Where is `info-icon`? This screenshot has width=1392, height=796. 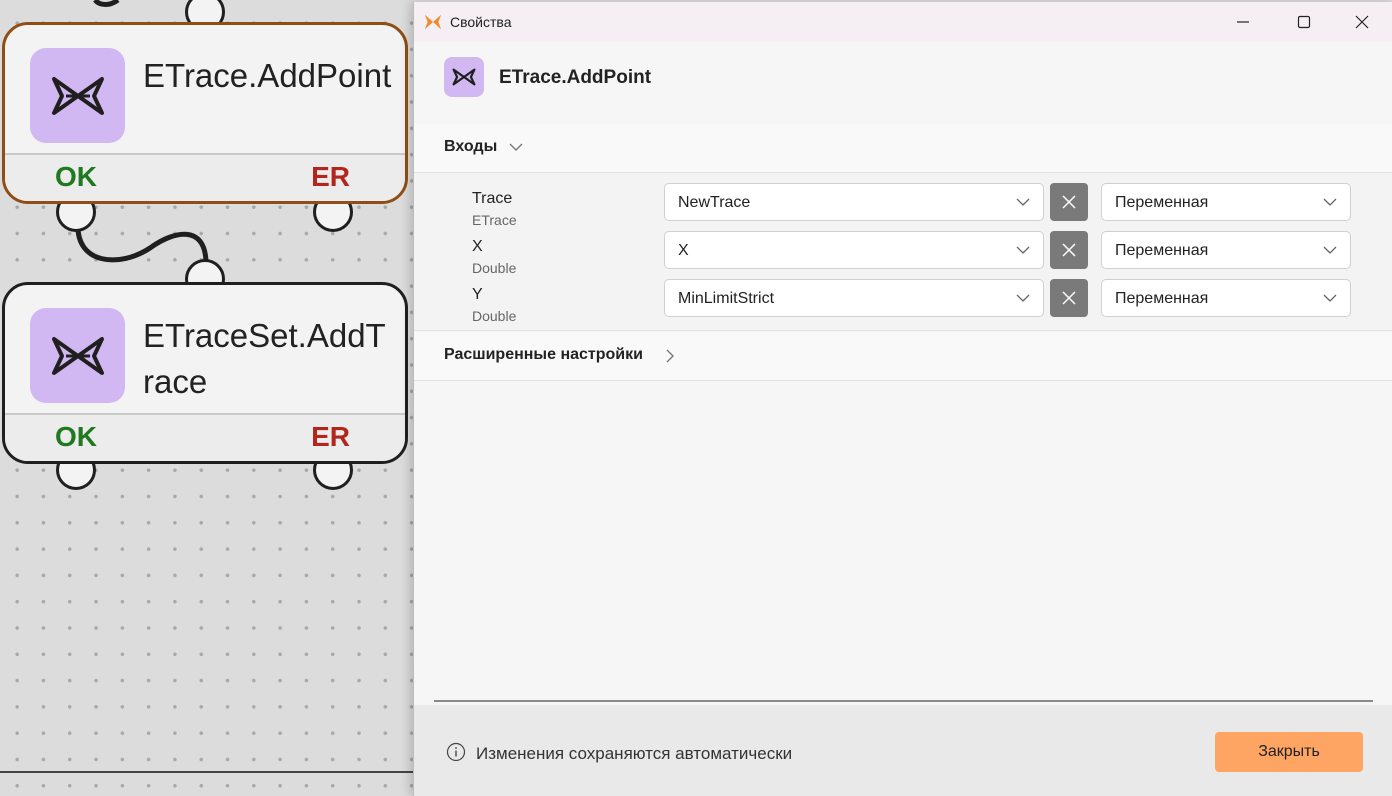
info-icon is located at coordinates (456, 752).